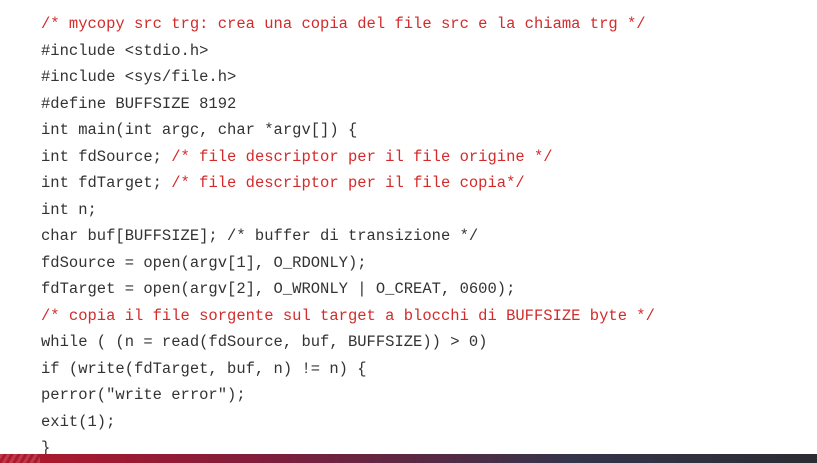 This screenshot has height=463, width=817. What do you see at coordinates (125, 50) in the screenshot?
I see `code-text: #include <stdio.h>` at bounding box center [125, 50].